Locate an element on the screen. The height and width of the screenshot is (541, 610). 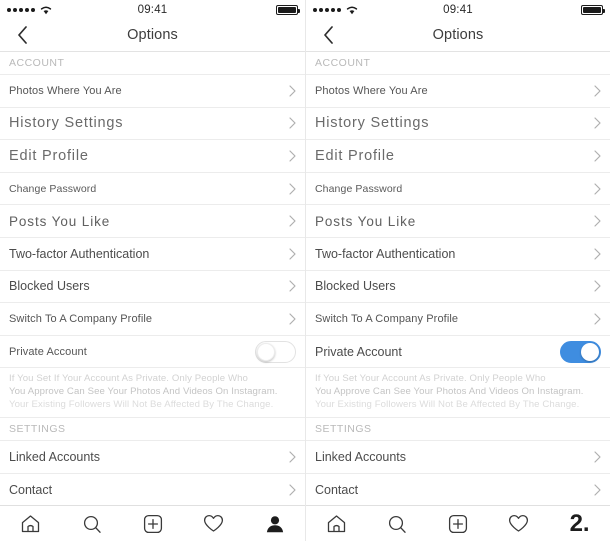
bottom-tab-bar: 2. is located at coordinates (458, 523).